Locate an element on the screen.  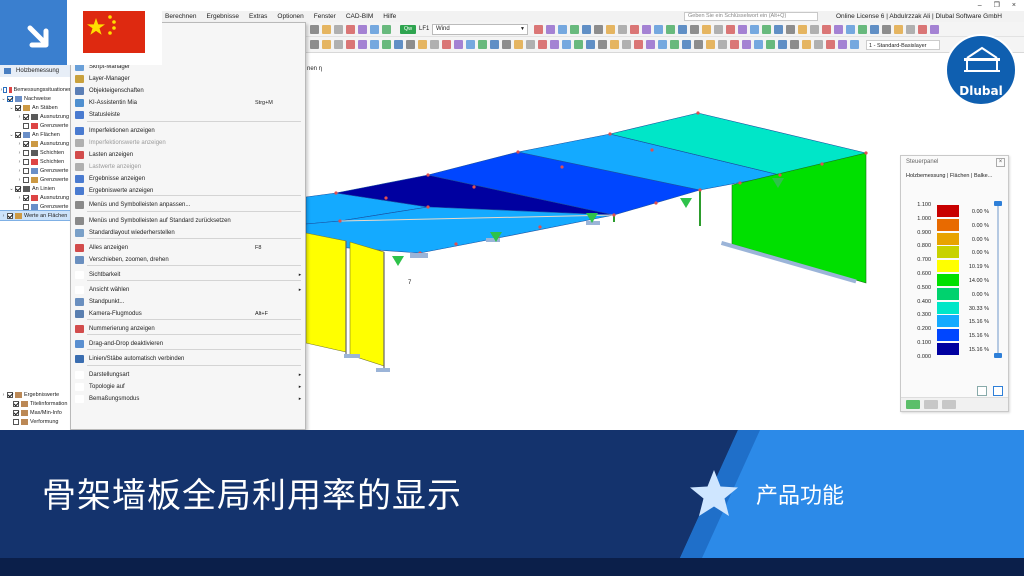
menu-item: Extras is located at coordinates (258, 16).